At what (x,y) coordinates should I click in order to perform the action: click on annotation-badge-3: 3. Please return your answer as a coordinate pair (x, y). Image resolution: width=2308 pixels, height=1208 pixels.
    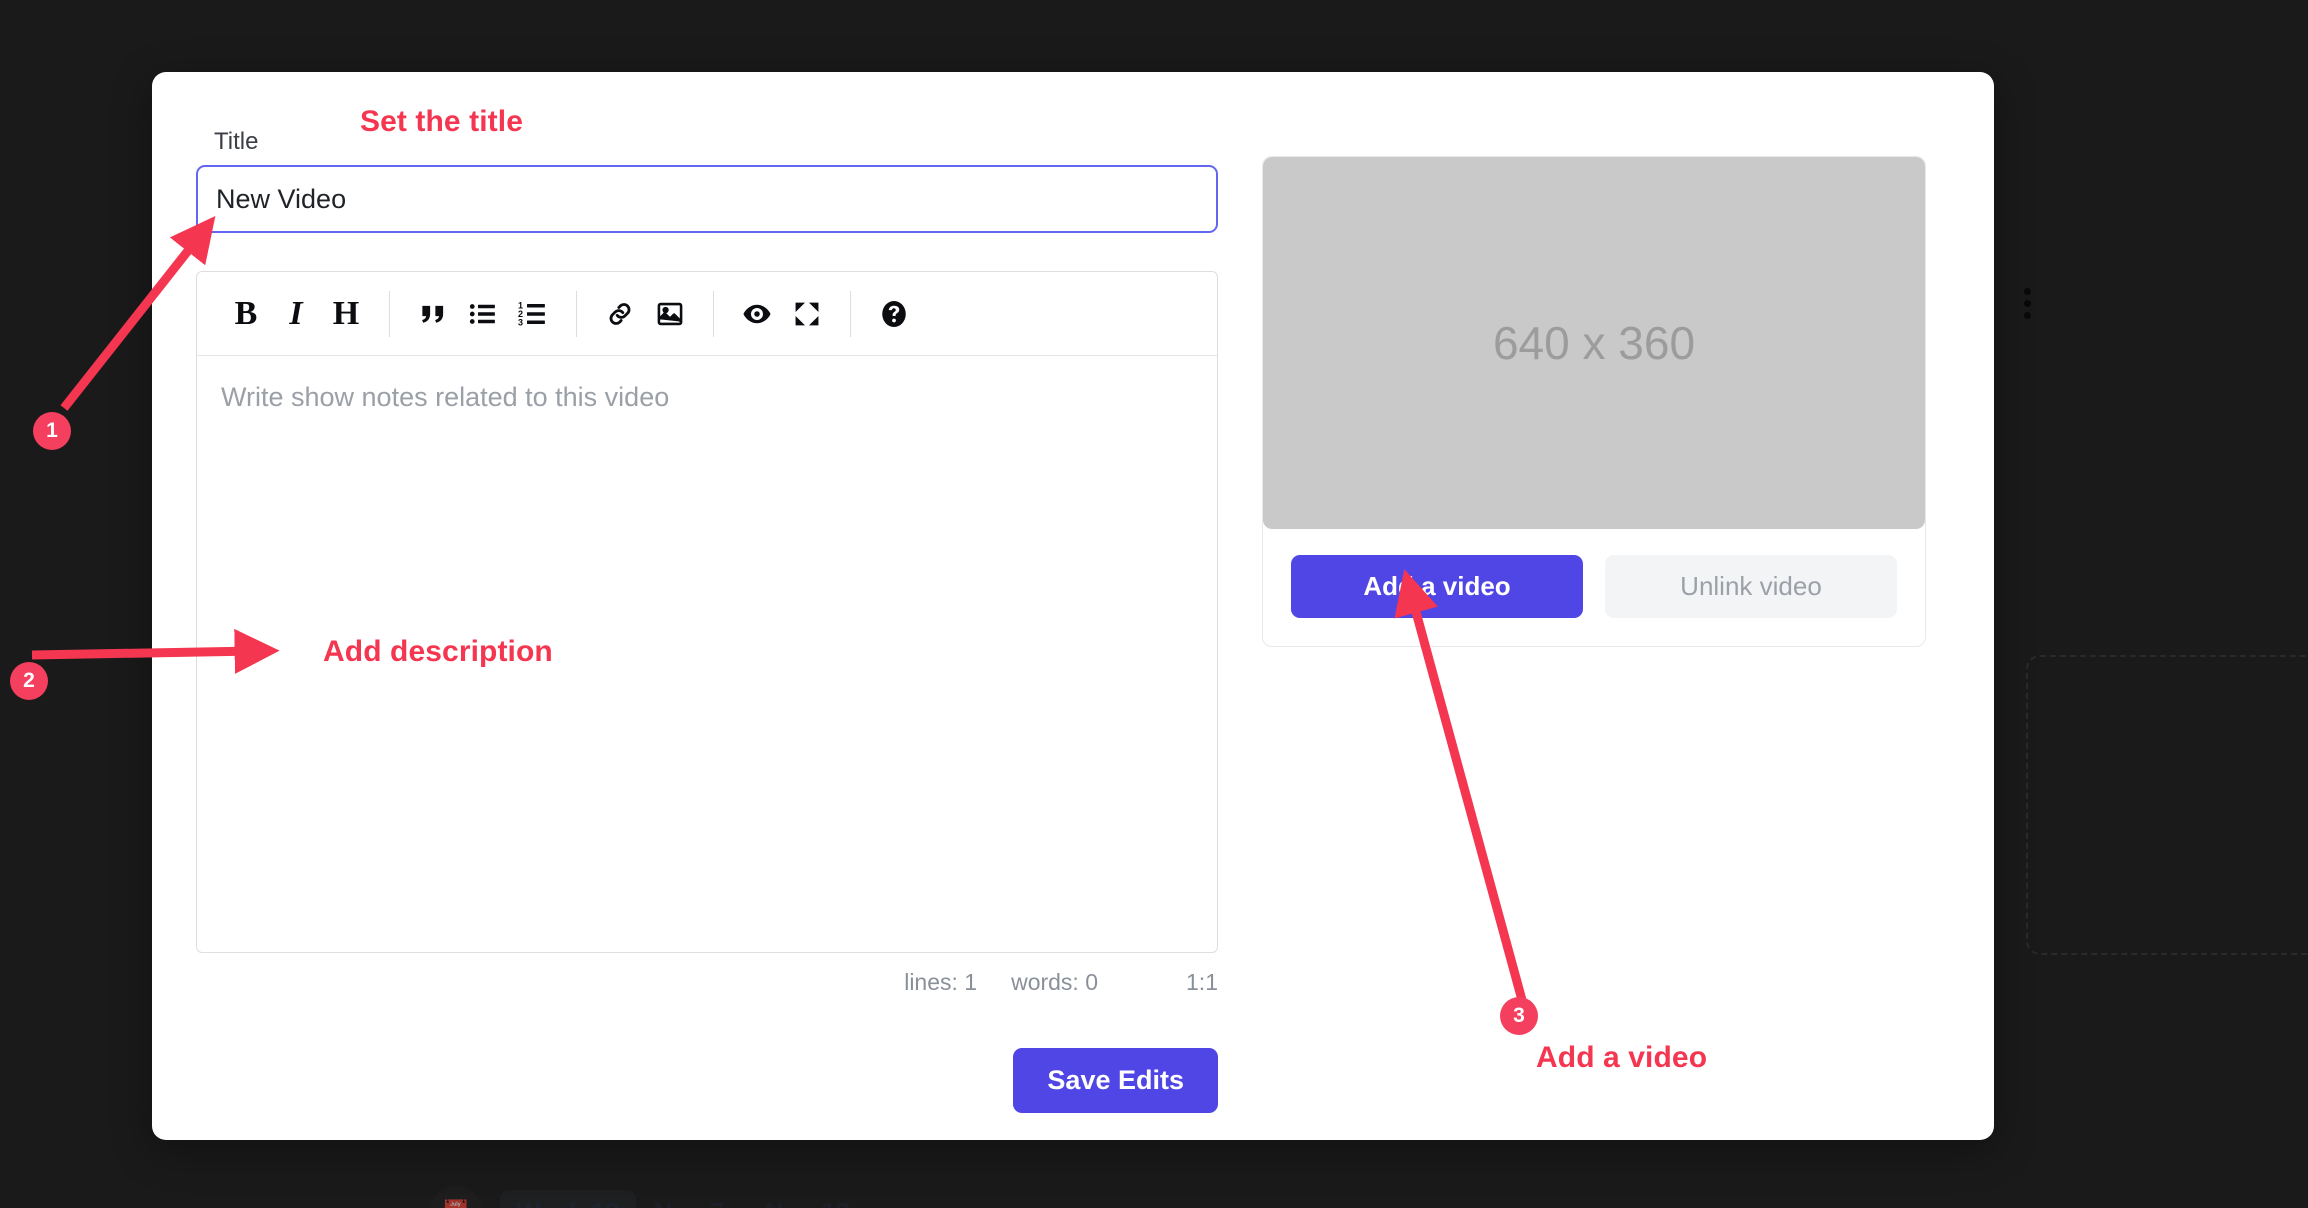
    Looking at the image, I should click on (1519, 1016).